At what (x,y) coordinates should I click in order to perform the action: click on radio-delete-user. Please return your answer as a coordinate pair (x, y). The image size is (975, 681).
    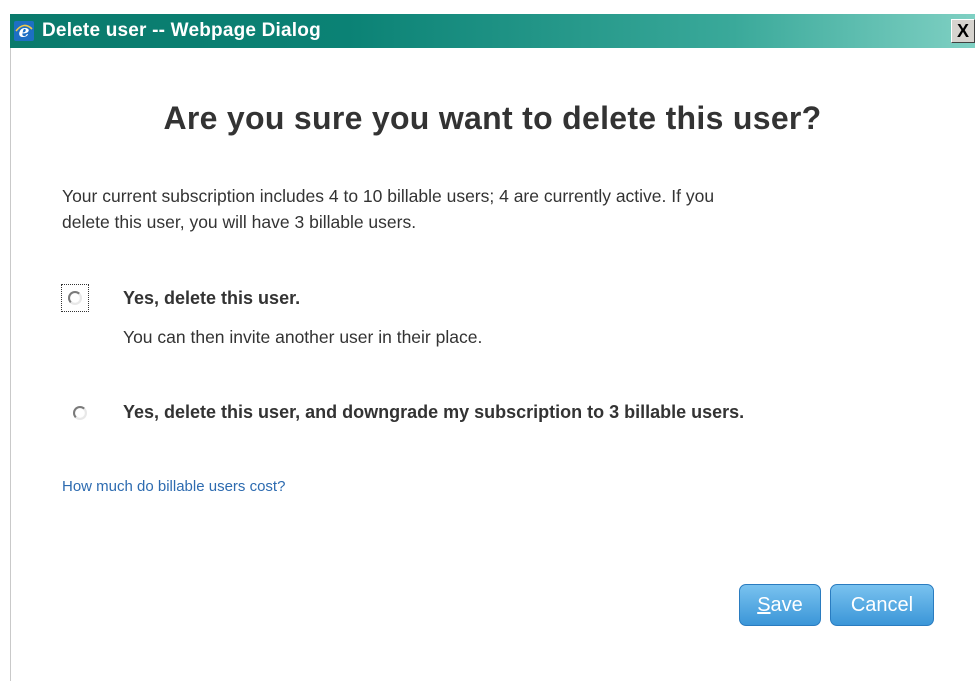
    Looking at the image, I should click on (75, 298).